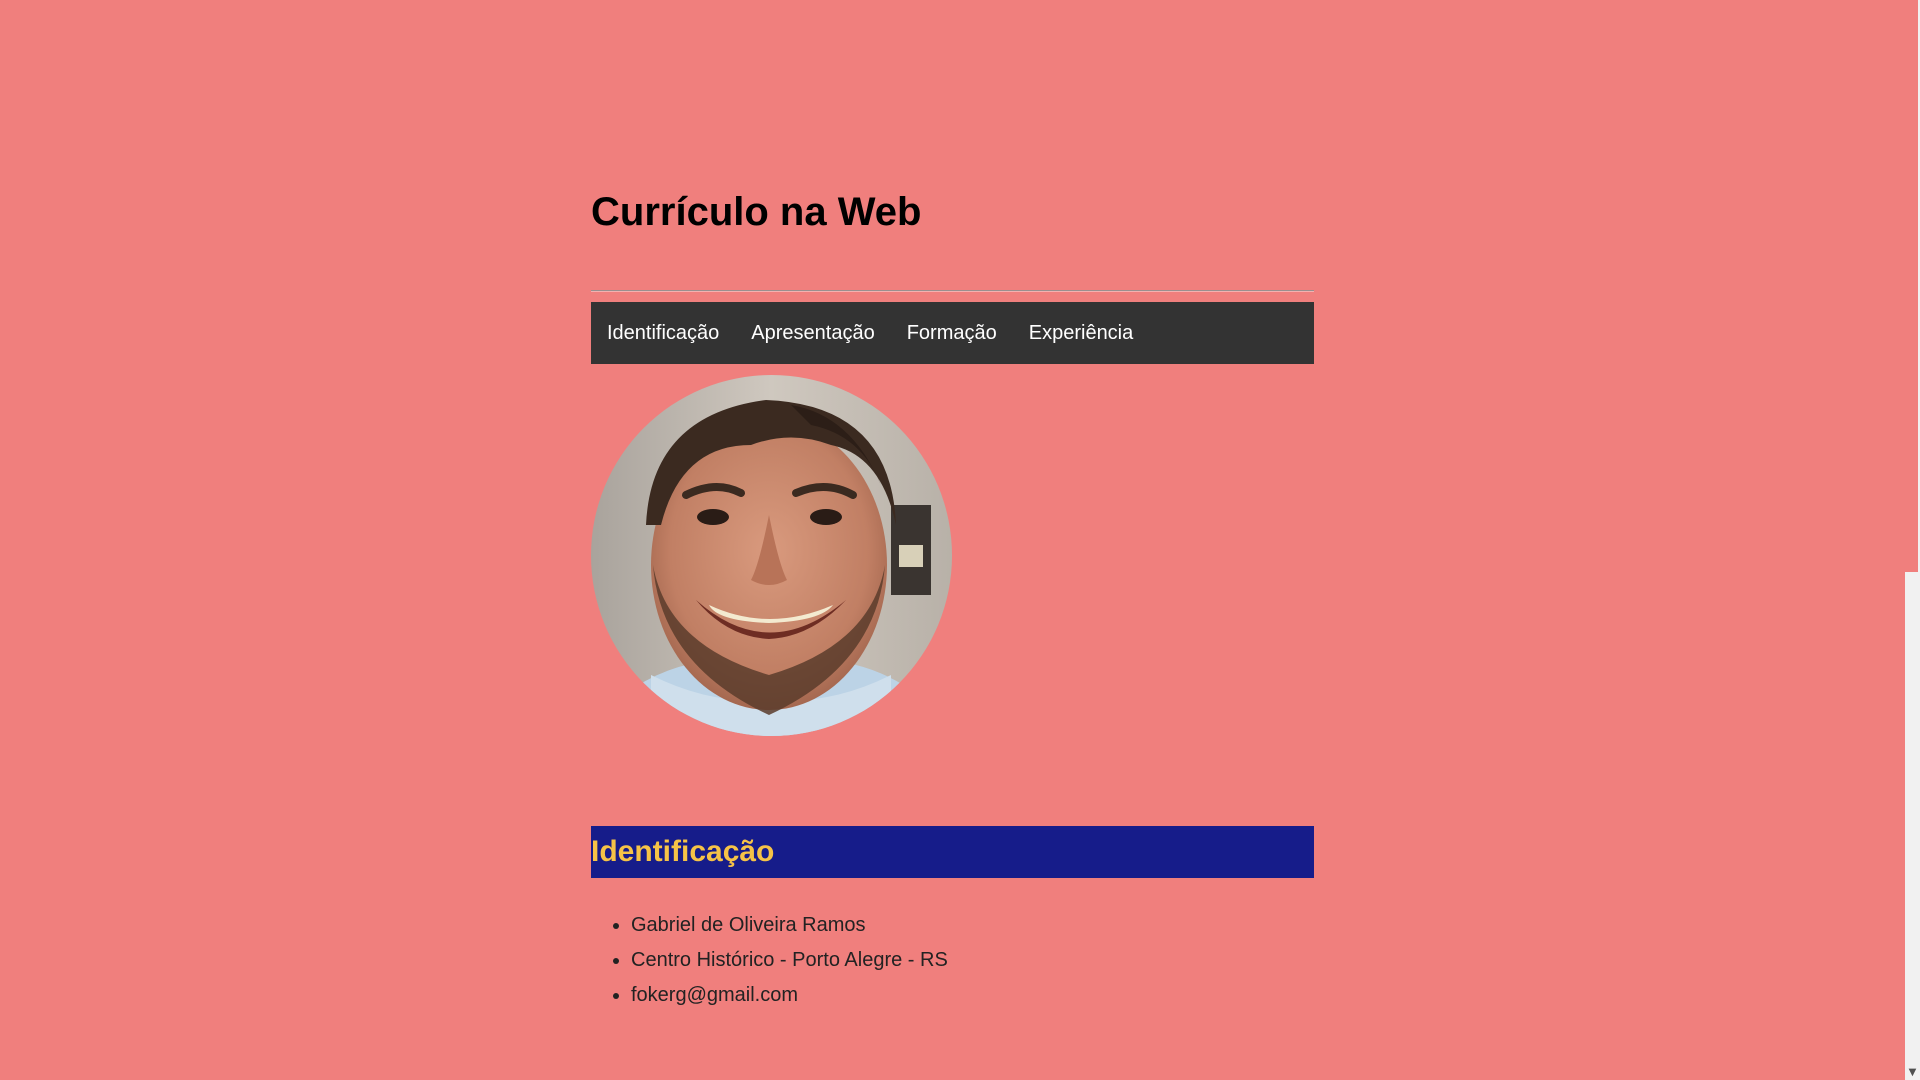 Image resolution: width=1920 pixels, height=1080 pixels. I want to click on list-item-address: Centro Histórico - Porto Alegre - RS, so click(789, 960).